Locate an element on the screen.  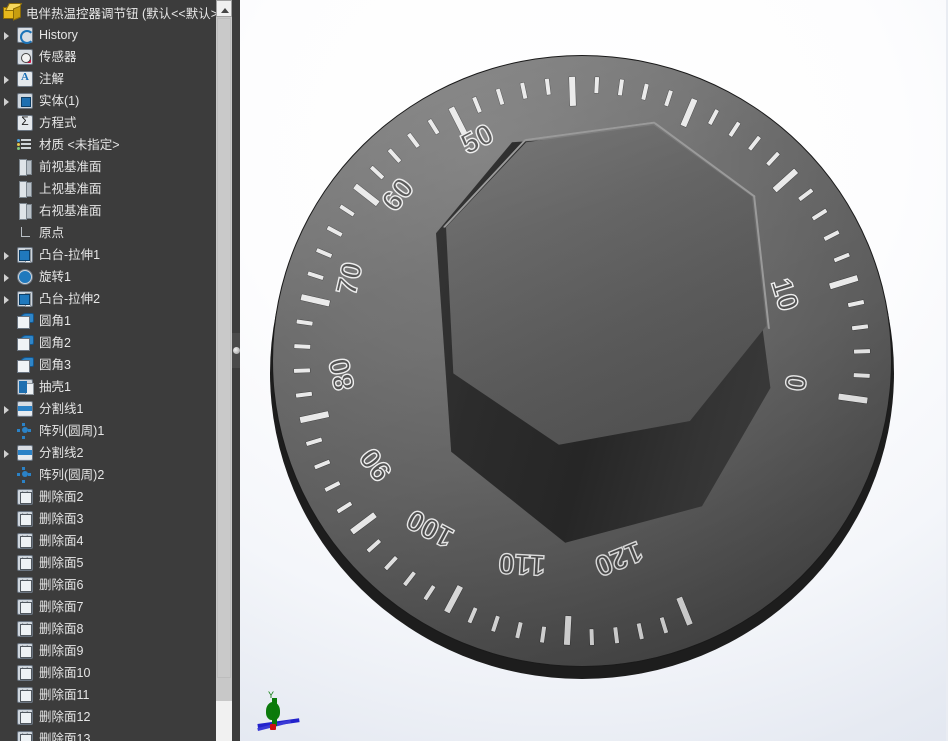
tree-item-label: 凸台-拉伸1 is located at coordinates (70, 255).